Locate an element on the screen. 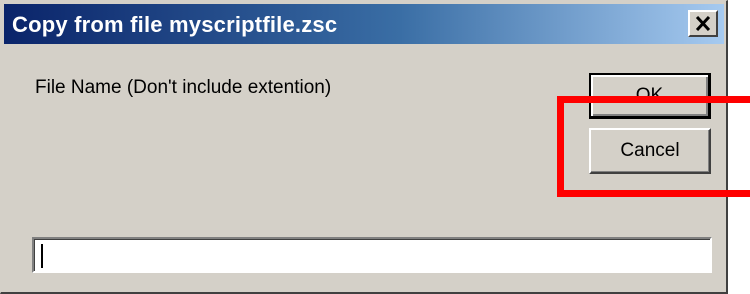  file-name-input is located at coordinates (372, 255).